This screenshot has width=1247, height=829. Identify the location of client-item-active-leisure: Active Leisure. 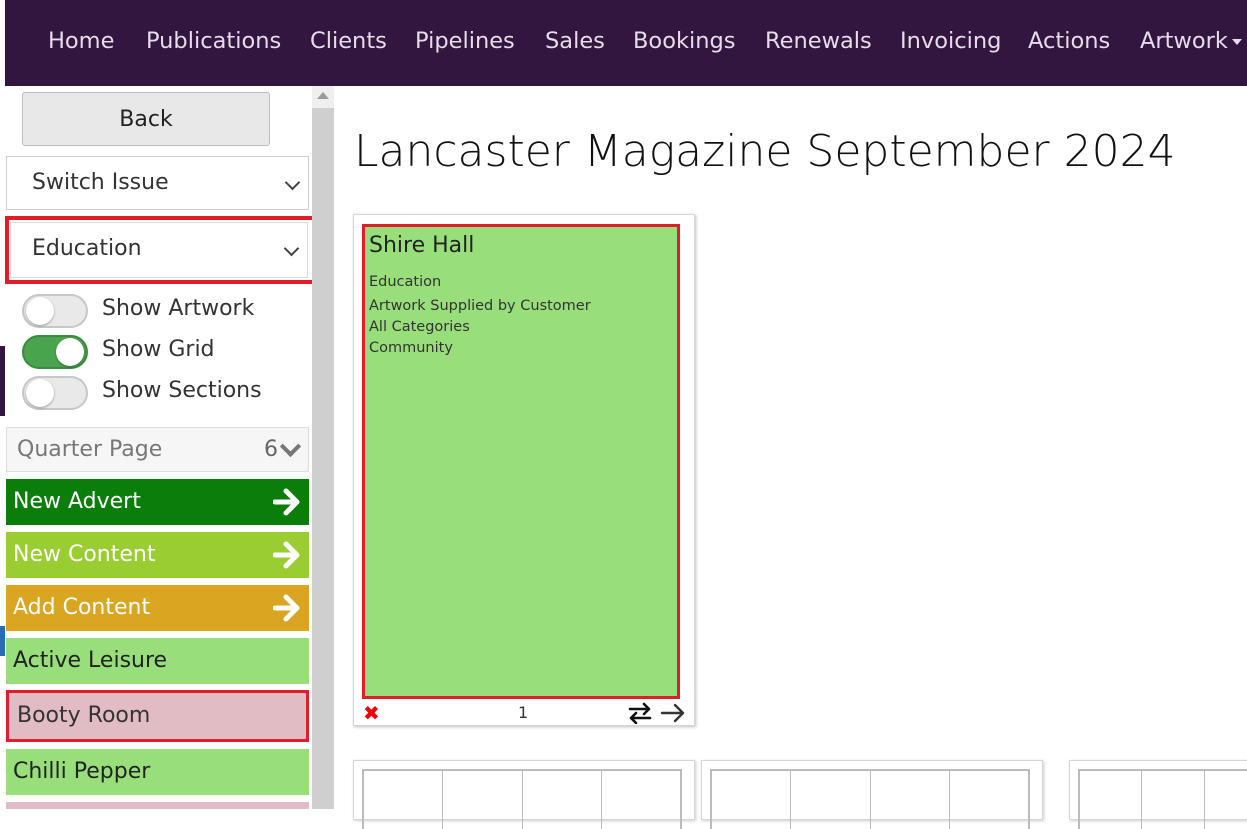
(157, 661).